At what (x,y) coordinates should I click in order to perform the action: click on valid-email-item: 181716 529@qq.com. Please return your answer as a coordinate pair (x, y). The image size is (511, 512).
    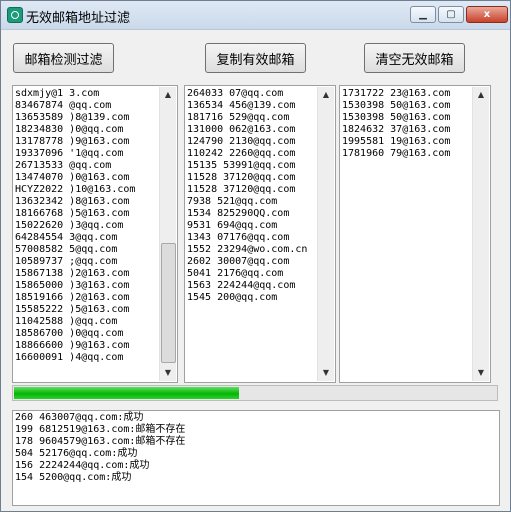
    Looking at the image, I should click on (247, 118).